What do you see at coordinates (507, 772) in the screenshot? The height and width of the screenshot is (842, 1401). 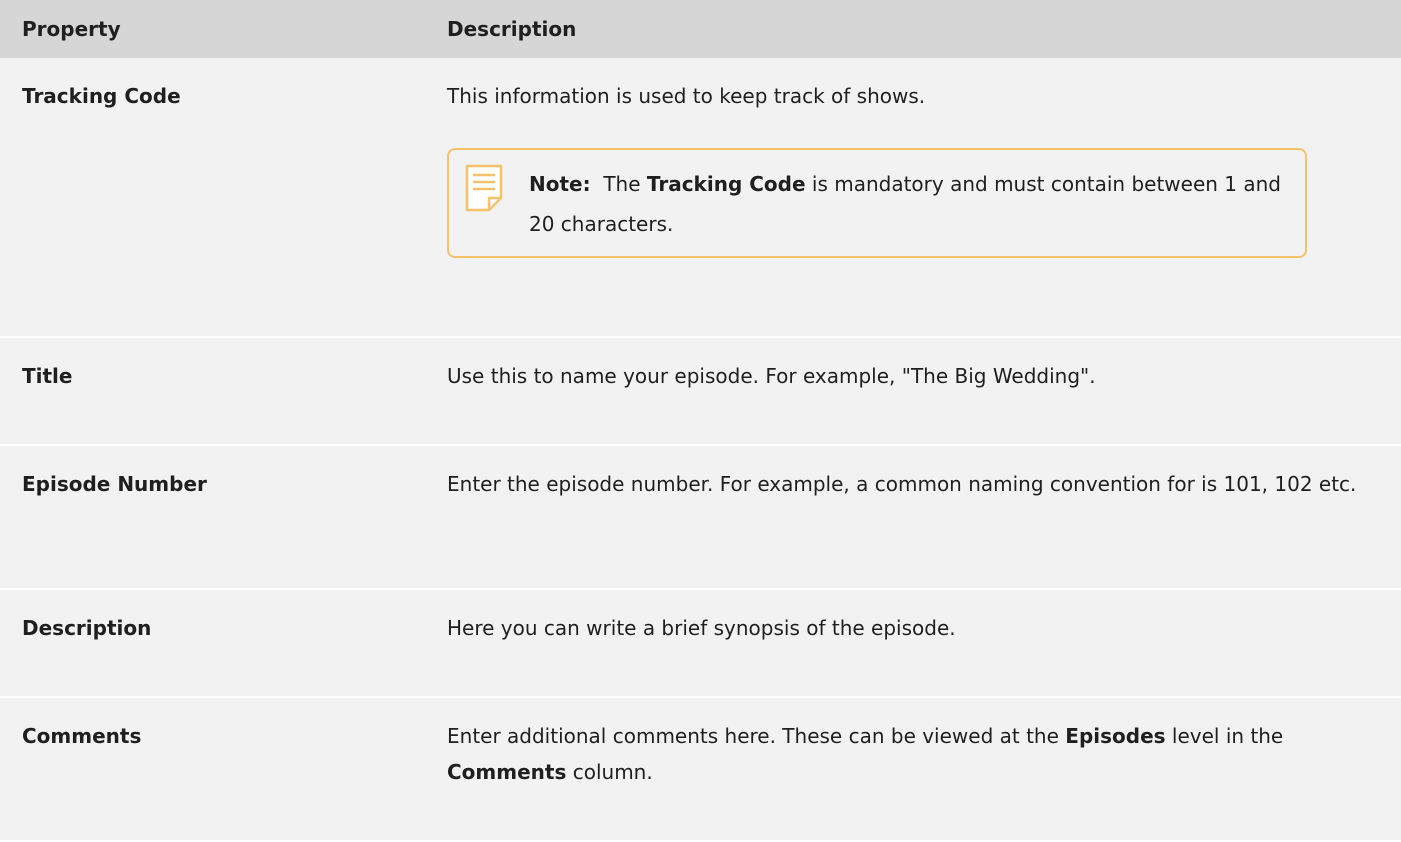 I see `description-bold-comments: Comments` at bounding box center [507, 772].